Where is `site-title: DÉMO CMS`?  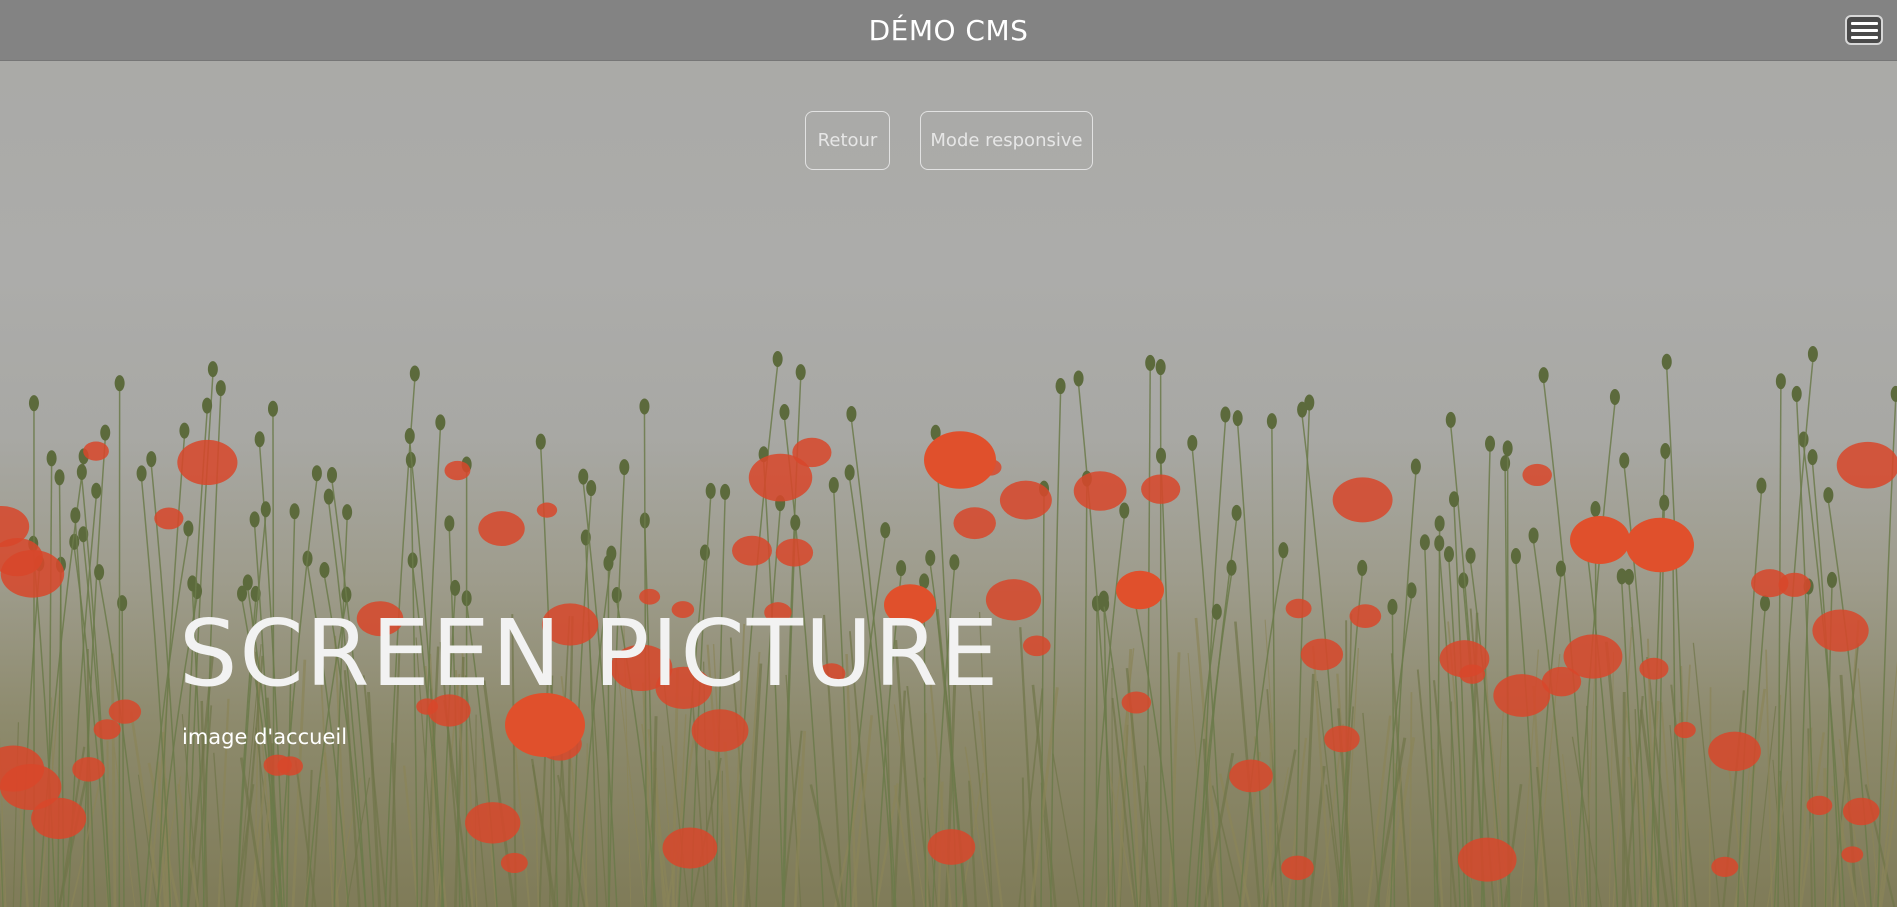
site-title: DÉMO CMS is located at coordinates (949, 30).